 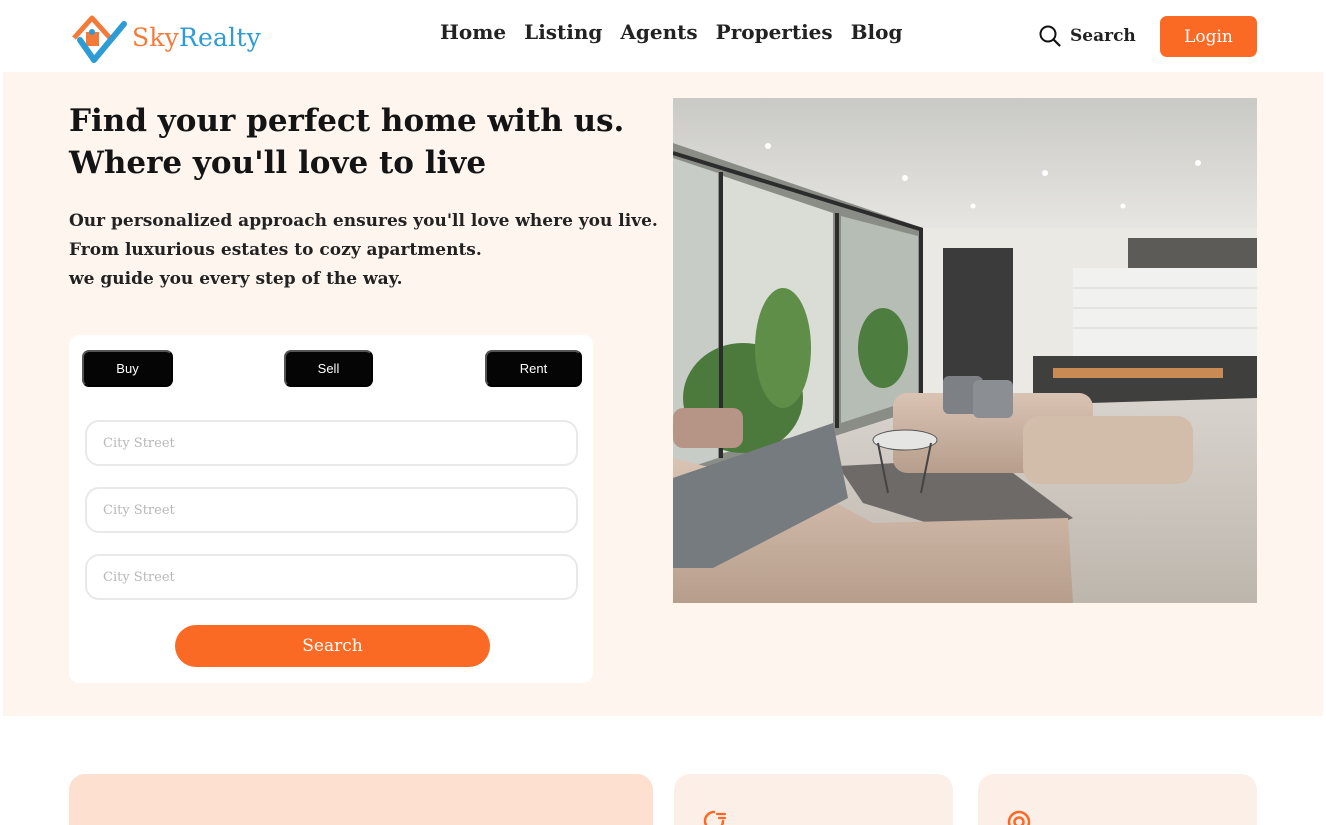 I want to click on header-search: Search, so click(x=1087, y=36).